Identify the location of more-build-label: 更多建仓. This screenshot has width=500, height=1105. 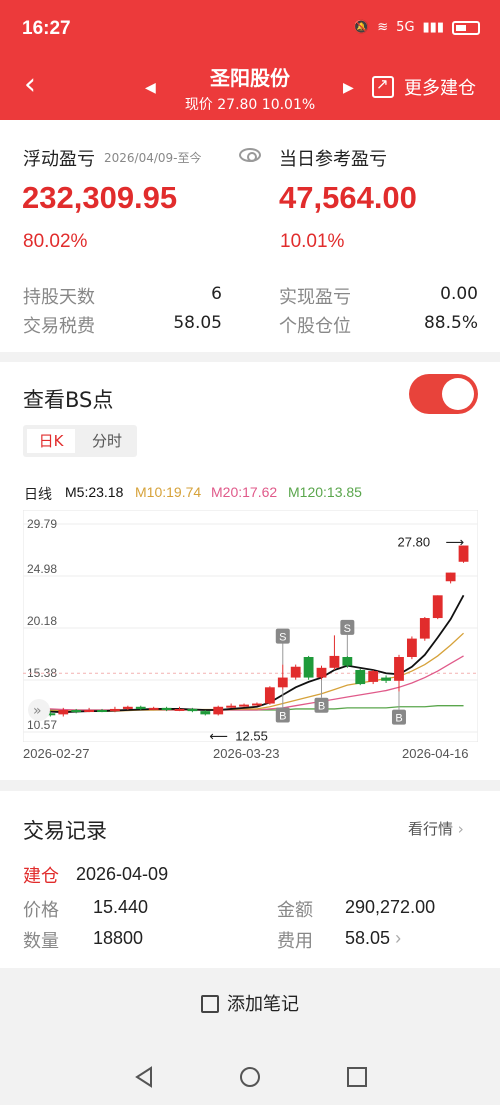
(440, 88).